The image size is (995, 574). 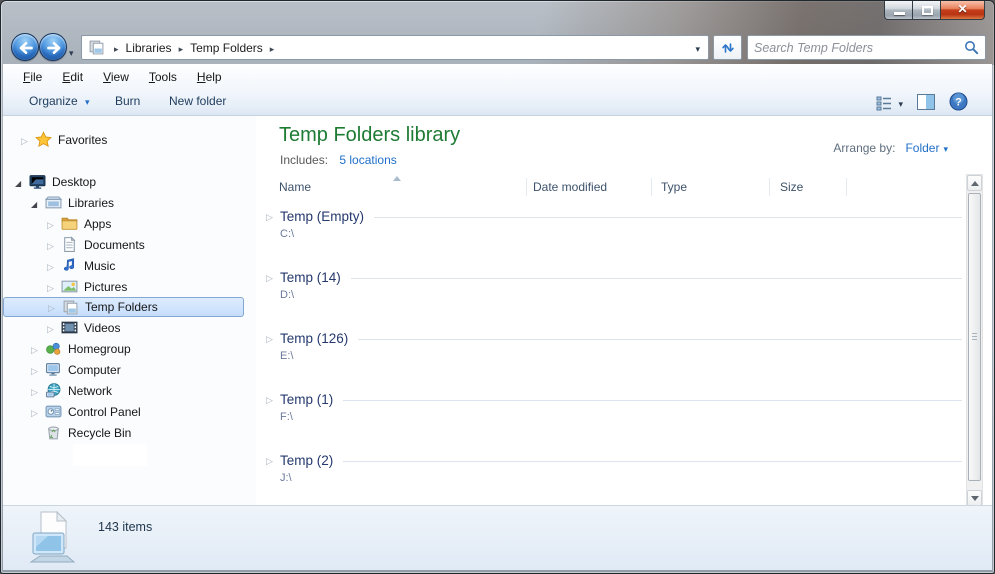 I want to click on breadcrumb-temp-folders: Temp Folders, so click(x=226, y=48).